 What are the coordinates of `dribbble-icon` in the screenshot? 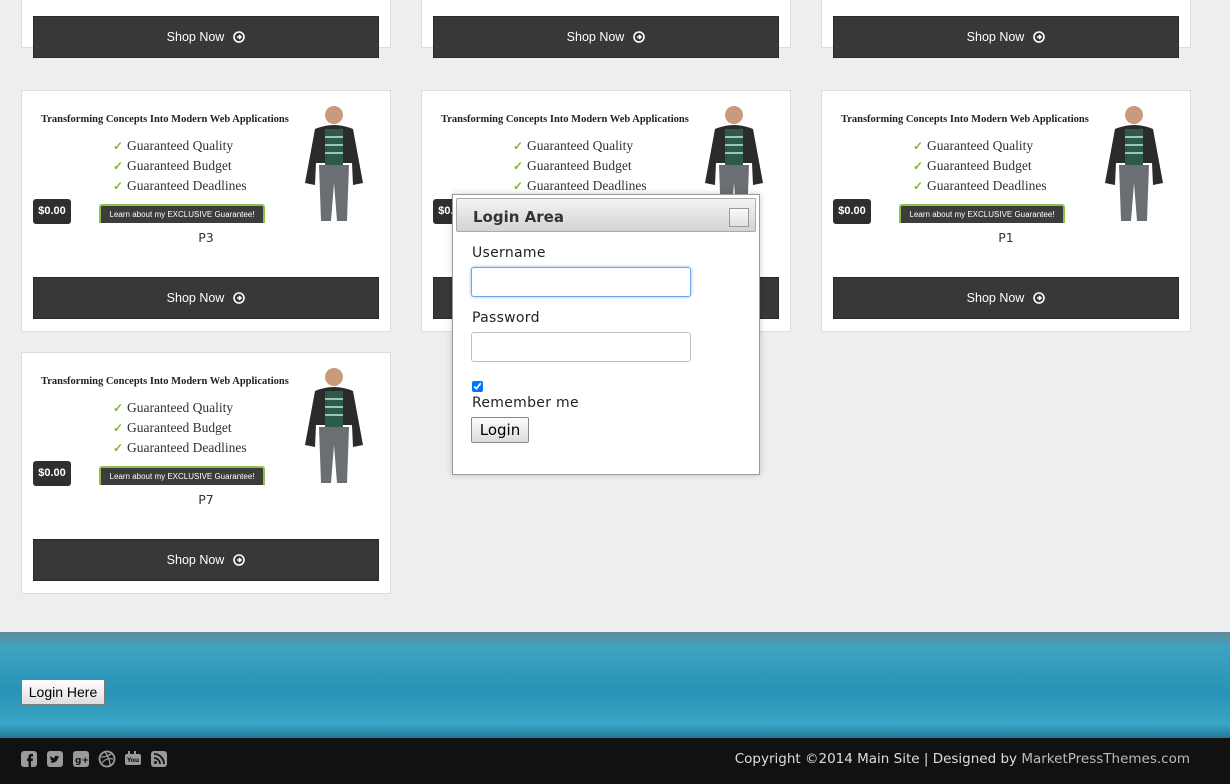 It's located at (107, 759).